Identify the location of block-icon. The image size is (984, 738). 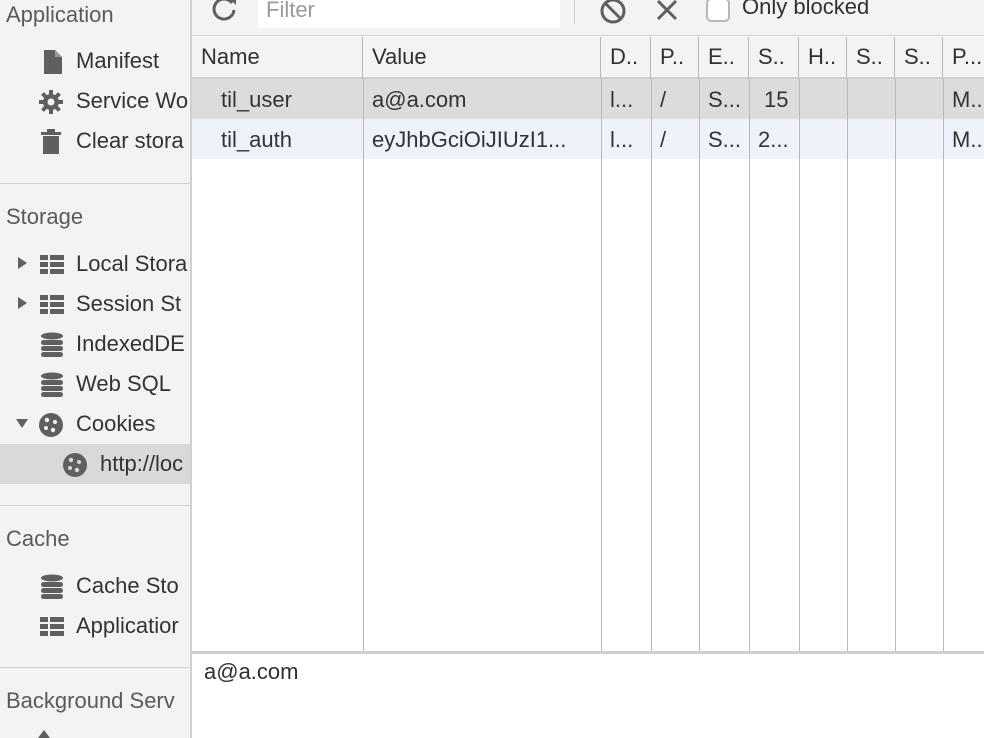
(613, 13).